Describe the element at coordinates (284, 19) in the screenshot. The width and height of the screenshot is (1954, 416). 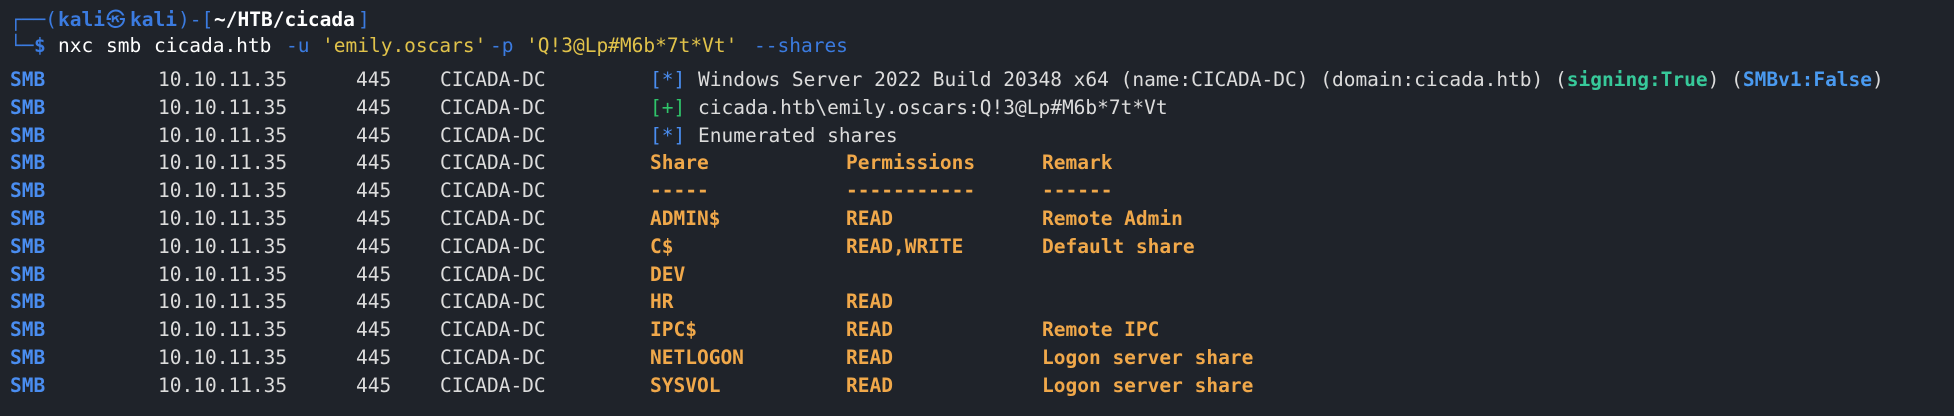
I see `prompt-path: ~/HTB/cicada` at that location.